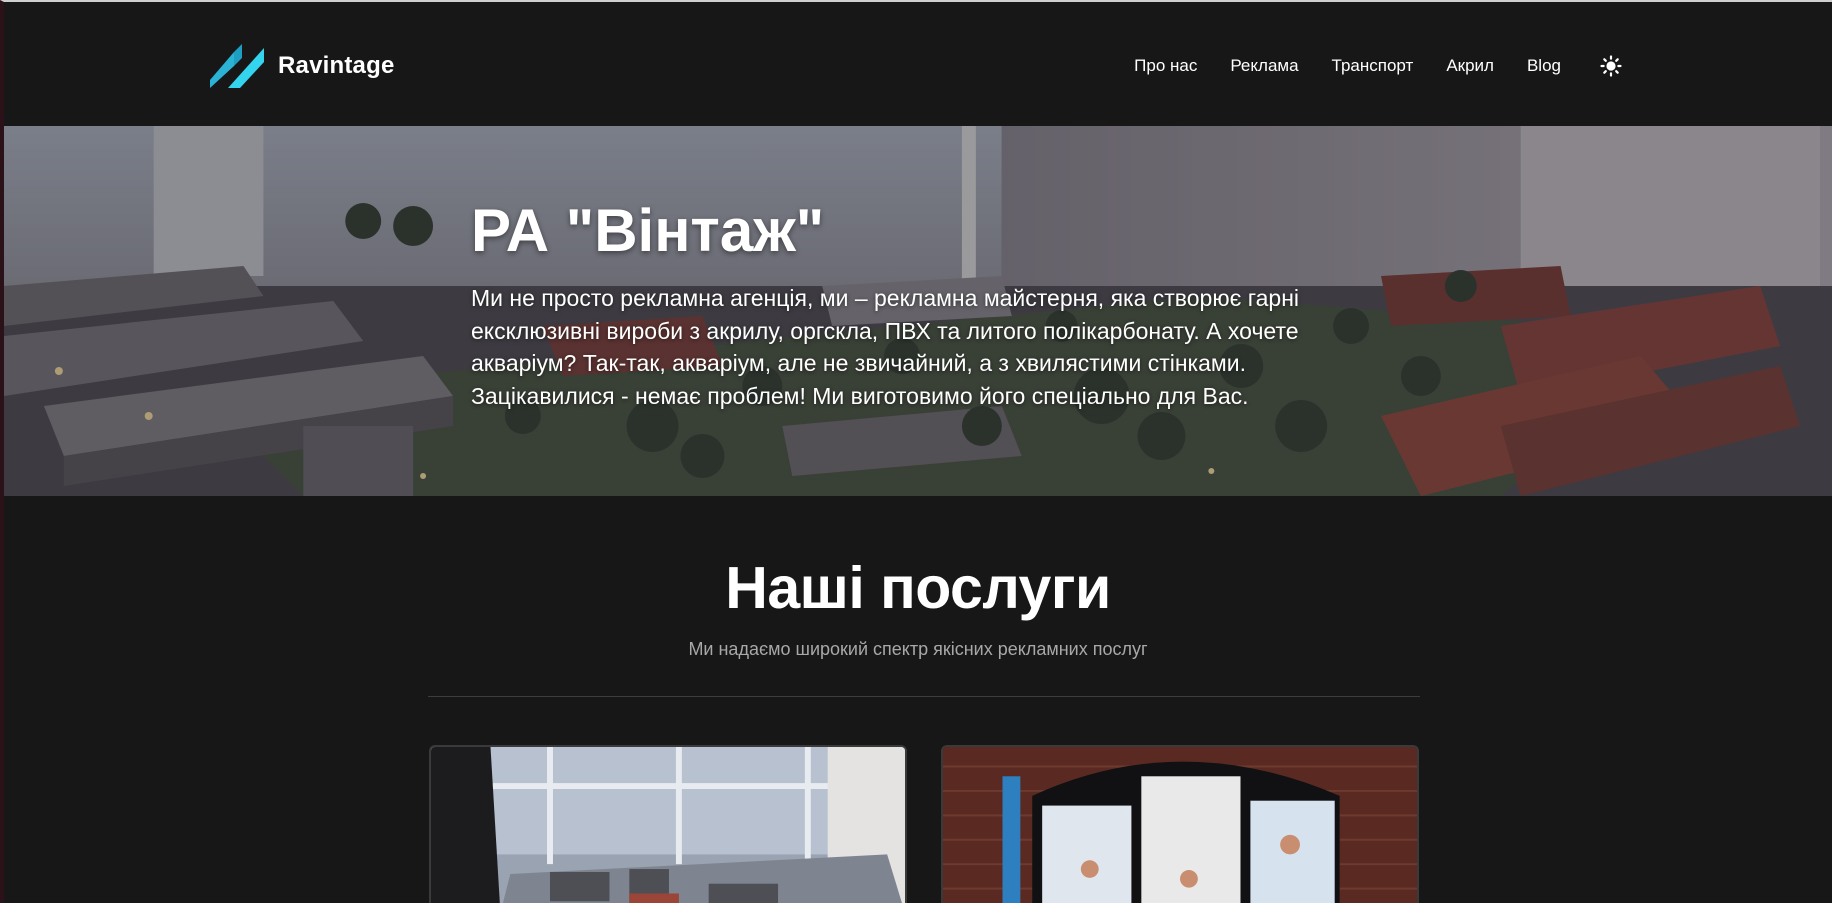 The image size is (1832, 903). Describe the element at coordinates (1544, 66) in the screenshot. I see `nav-item-blog: Blog` at that location.